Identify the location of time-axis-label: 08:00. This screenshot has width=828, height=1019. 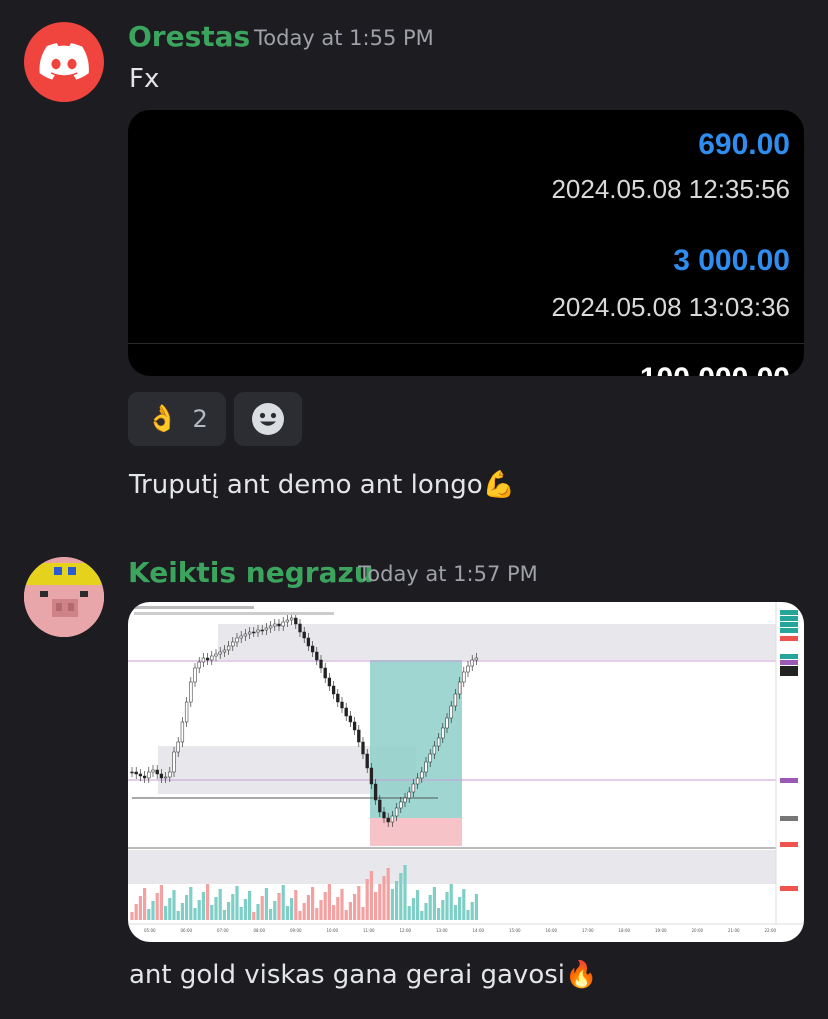
(260, 930).